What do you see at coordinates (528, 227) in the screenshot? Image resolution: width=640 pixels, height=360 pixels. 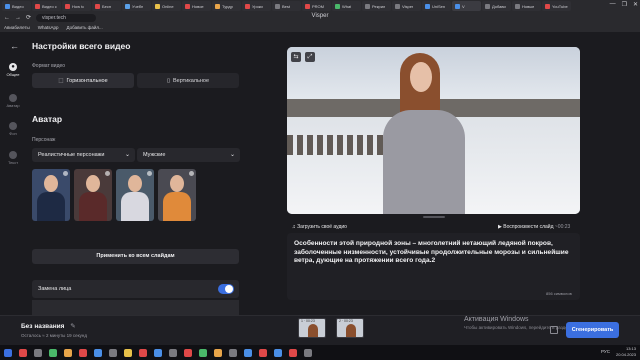 I see `play-slide-label: Воспроизвести слайд` at bounding box center [528, 227].